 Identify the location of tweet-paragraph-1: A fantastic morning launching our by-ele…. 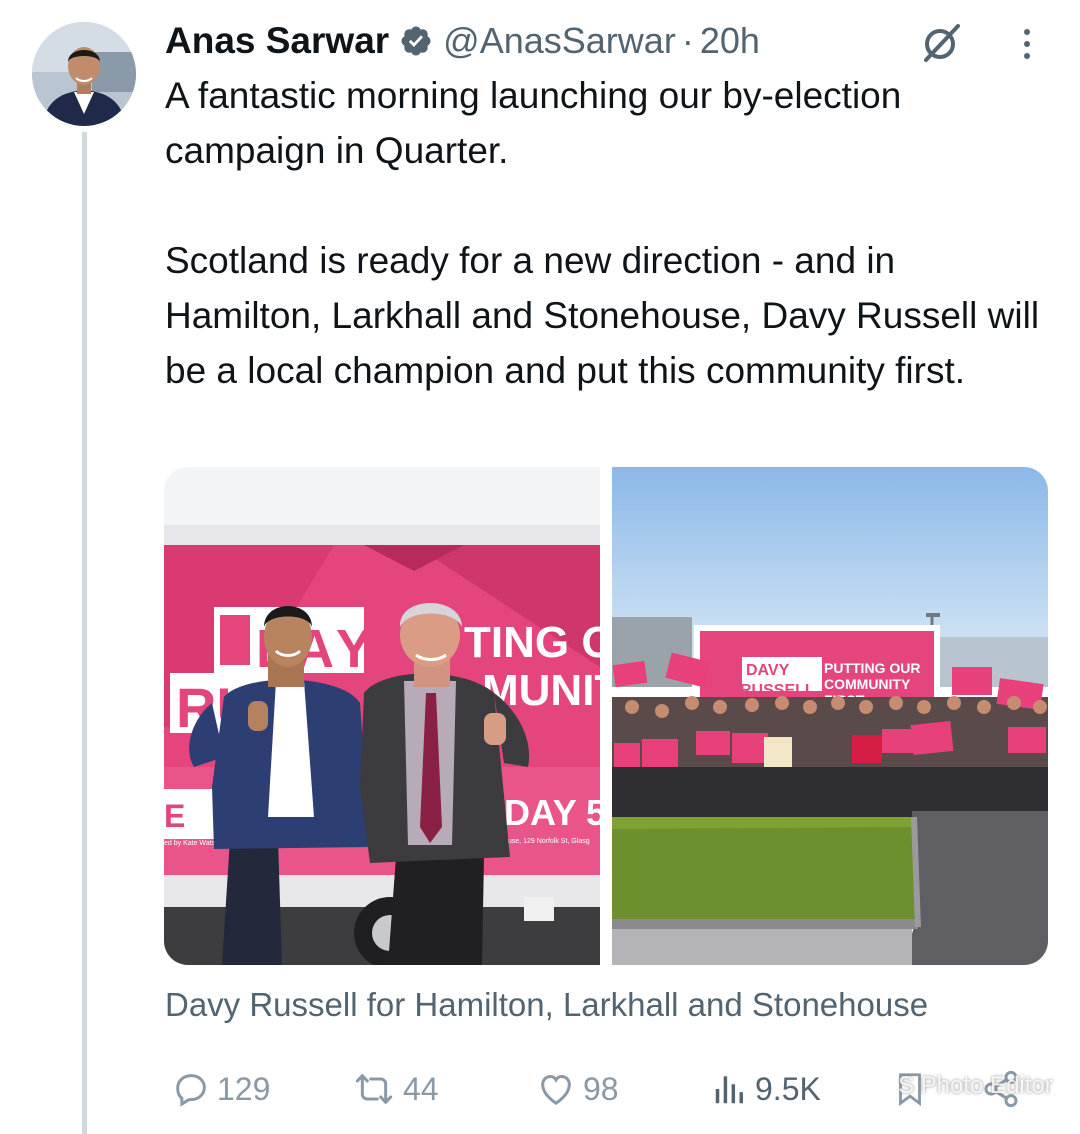
(533, 123).